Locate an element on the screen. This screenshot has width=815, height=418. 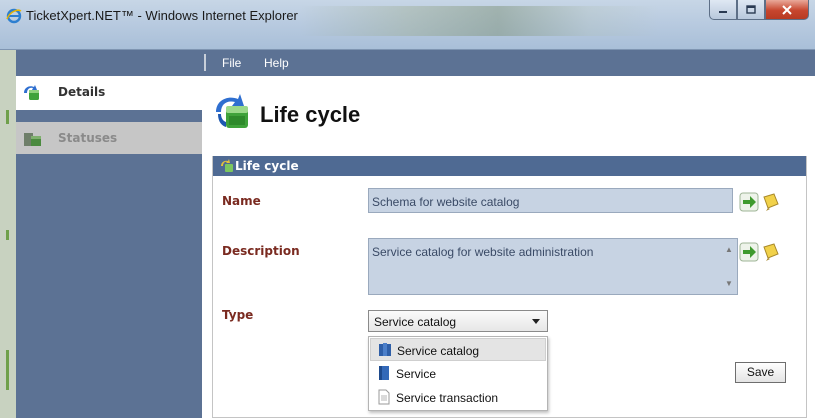
maximize-icon is located at coordinates (751, 9).